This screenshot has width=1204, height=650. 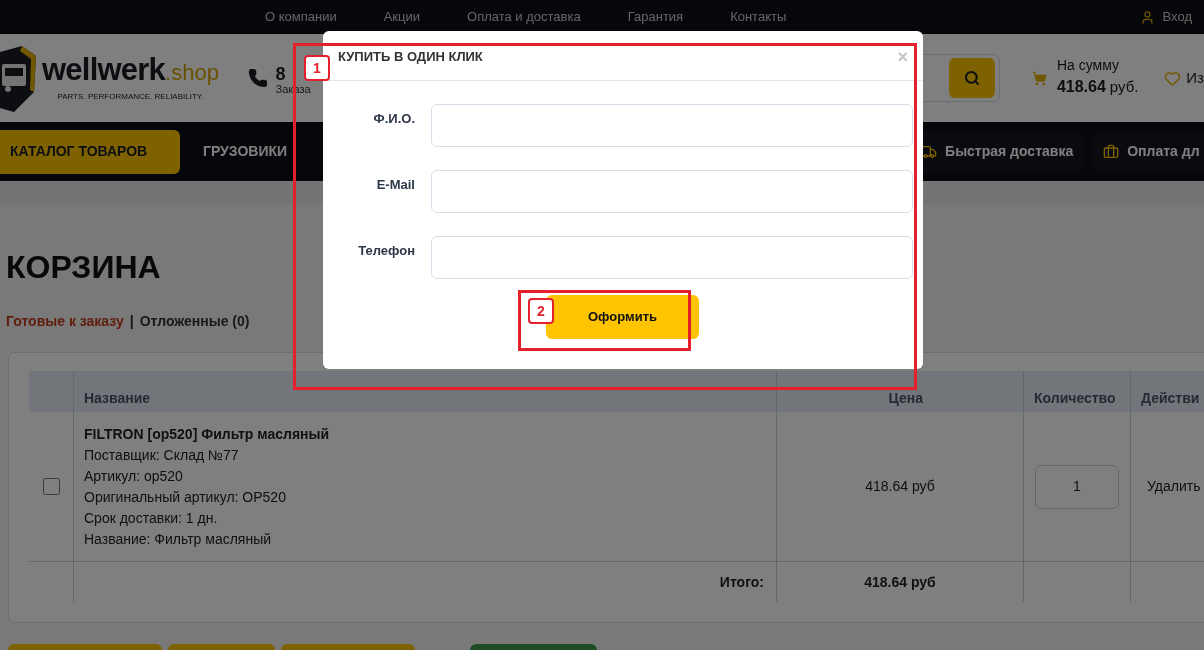 I want to click on nav-link: ГРУЗОВИКИ, so click(x=245, y=151).